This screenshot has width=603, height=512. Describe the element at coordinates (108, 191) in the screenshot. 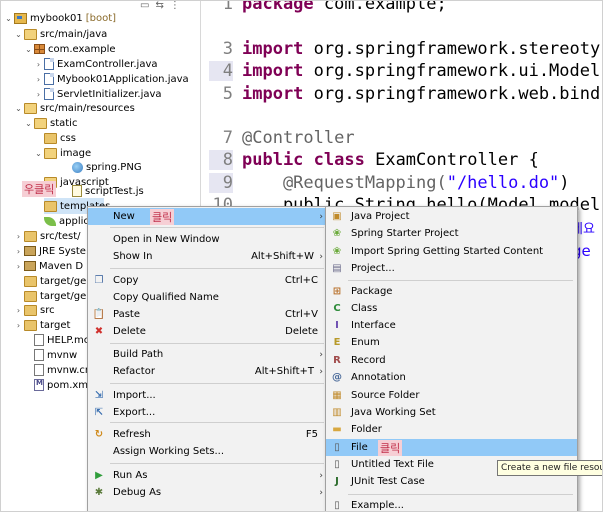

I see `tree-item-scripttest: scriptTest.js` at that location.